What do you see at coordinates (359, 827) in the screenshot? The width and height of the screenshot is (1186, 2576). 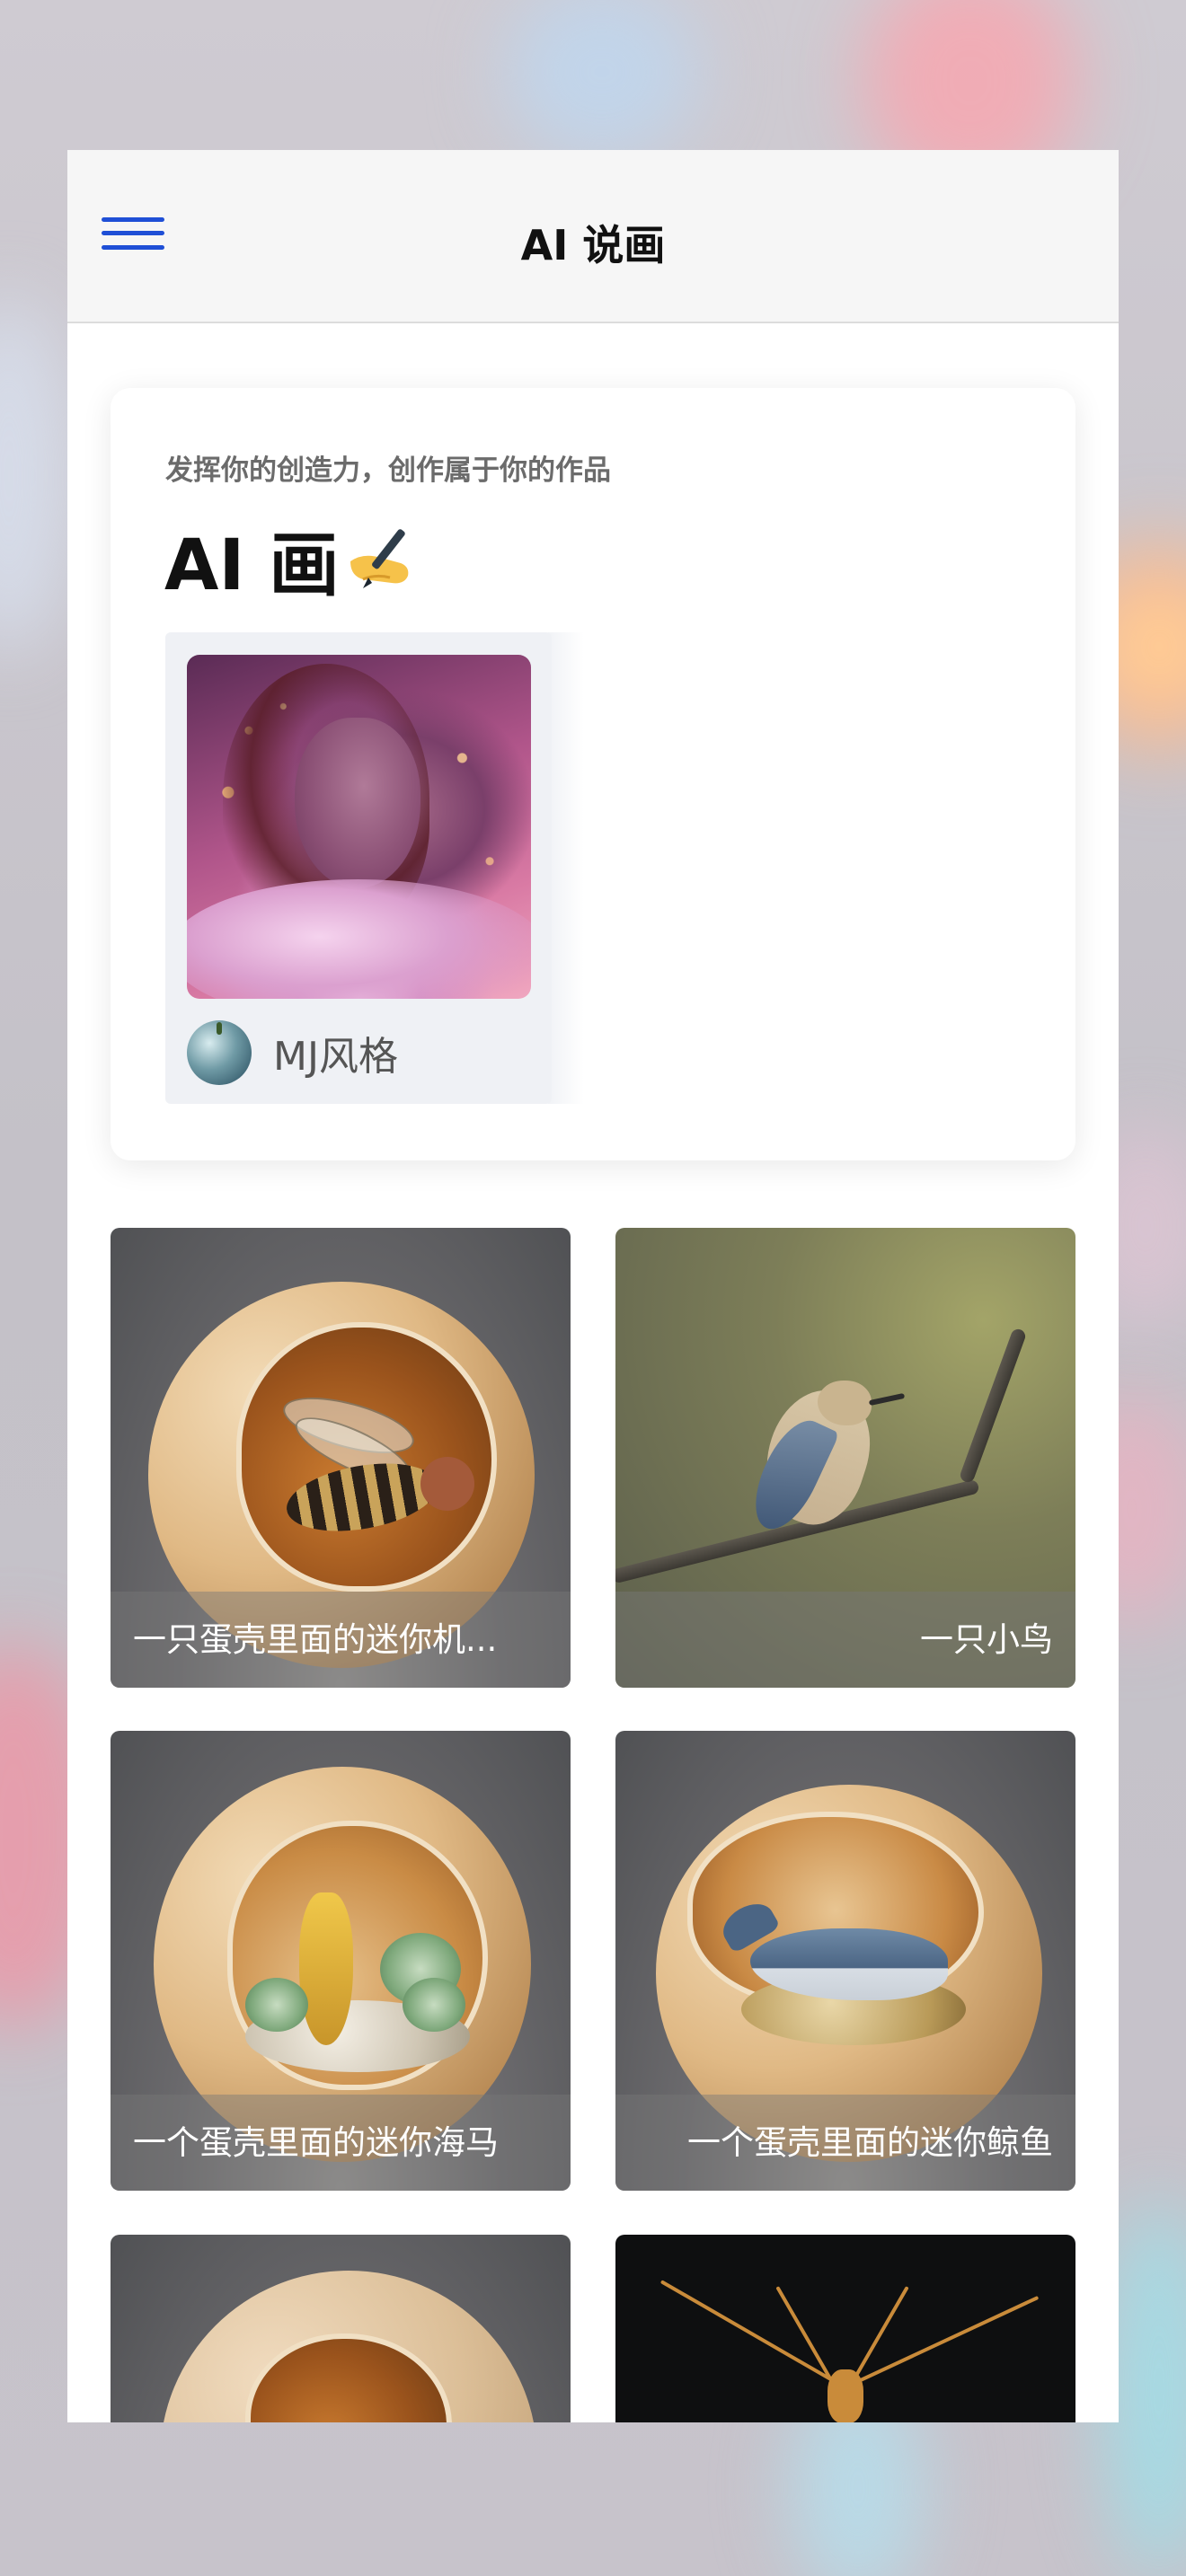 I see `style-preview-image` at bounding box center [359, 827].